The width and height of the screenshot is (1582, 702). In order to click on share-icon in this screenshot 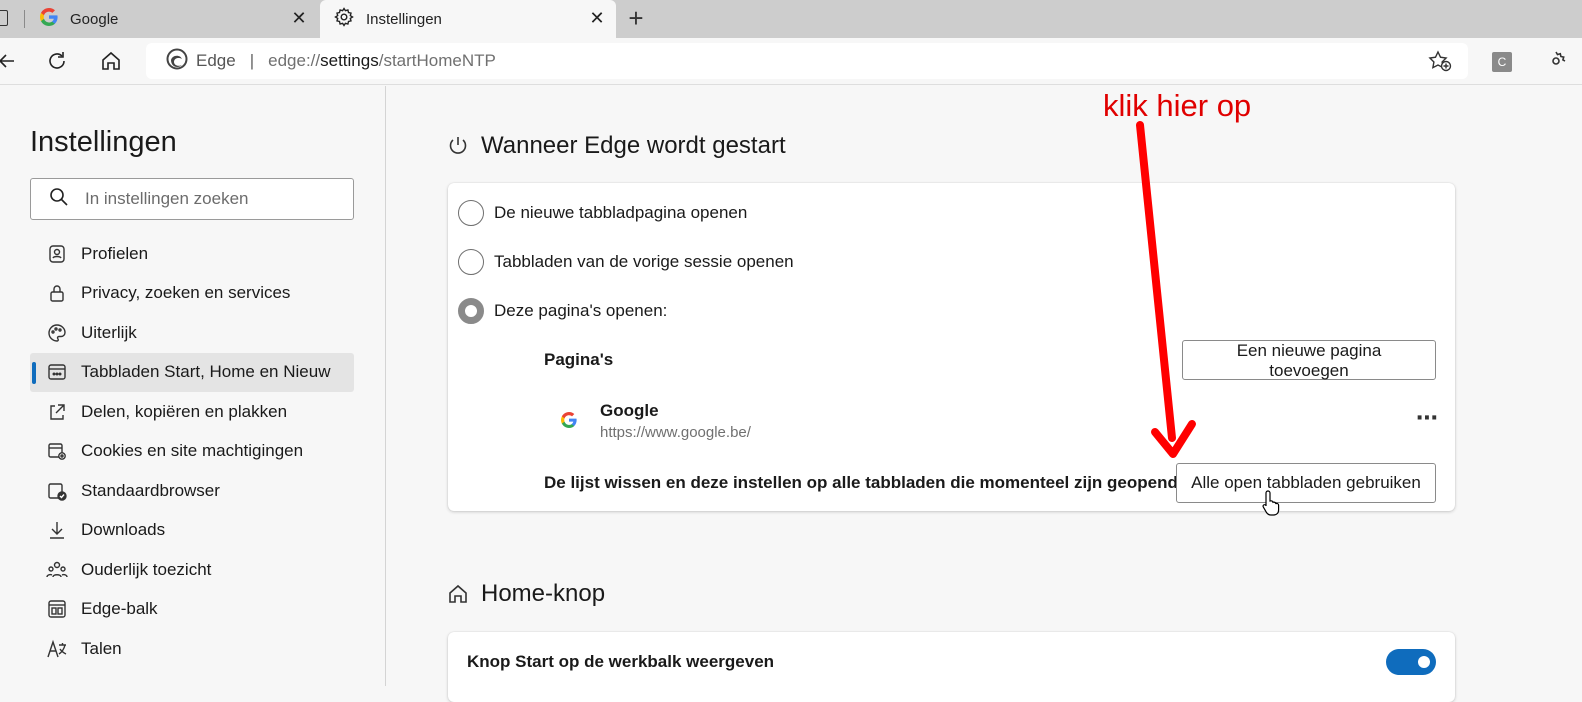, I will do `click(57, 412)`.